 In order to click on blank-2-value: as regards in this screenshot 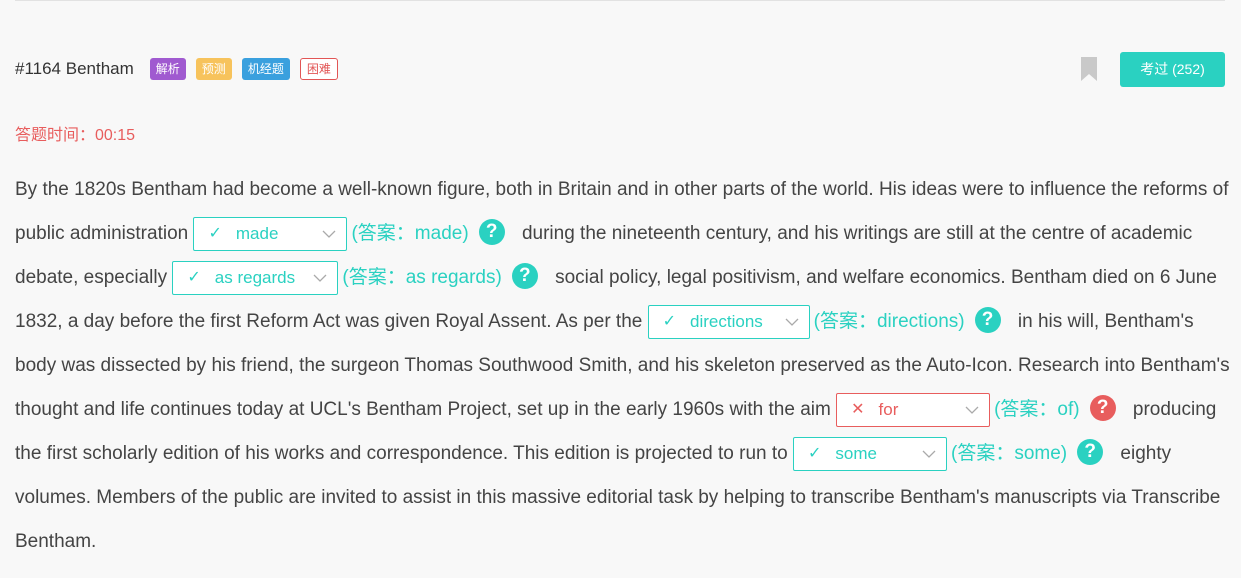, I will do `click(255, 277)`.